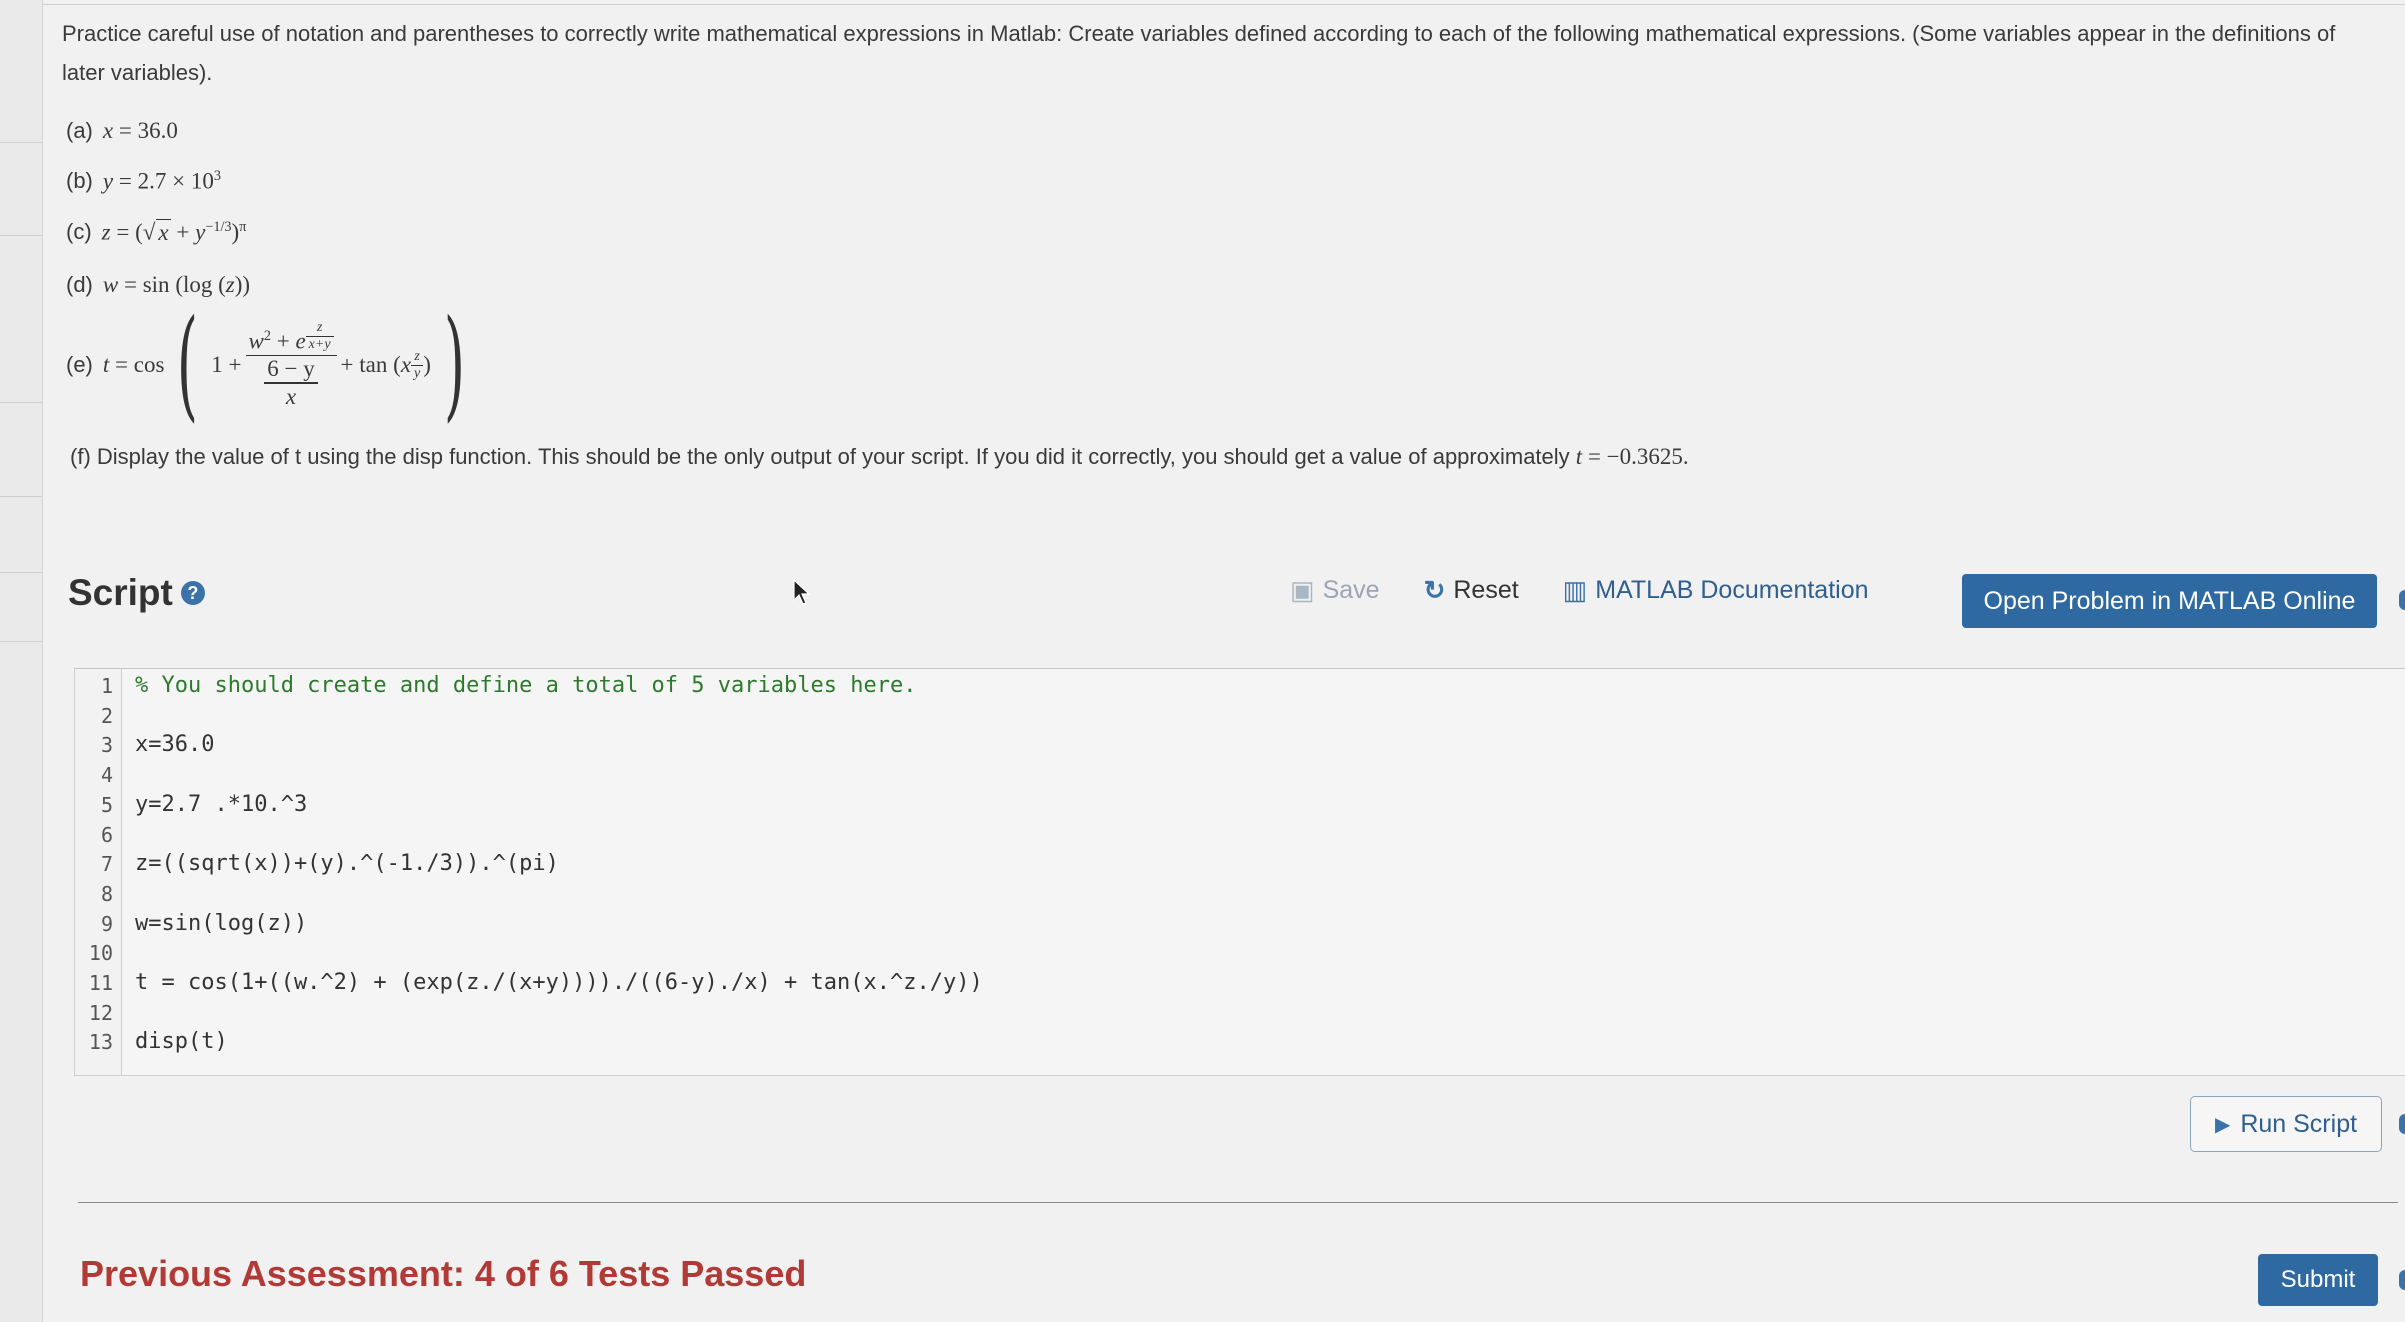 Image resolution: width=2405 pixels, height=1322 pixels. Describe the element at coordinates (79, 130) in the screenshot. I see `label-a: (a)` at that location.